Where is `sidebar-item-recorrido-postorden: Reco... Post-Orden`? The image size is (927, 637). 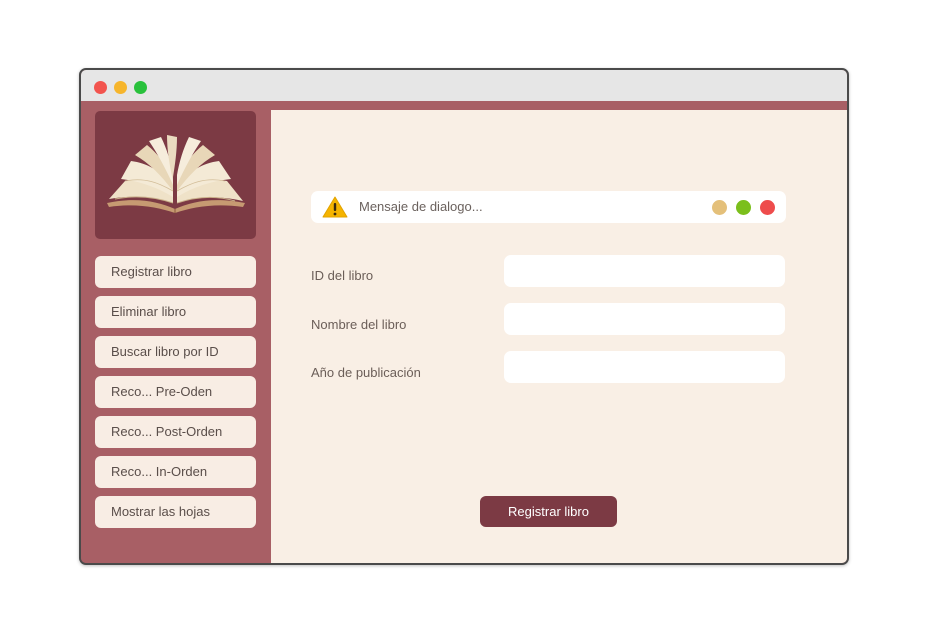 sidebar-item-recorrido-postorden: Reco... Post-Orden is located at coordinates (175, 432).